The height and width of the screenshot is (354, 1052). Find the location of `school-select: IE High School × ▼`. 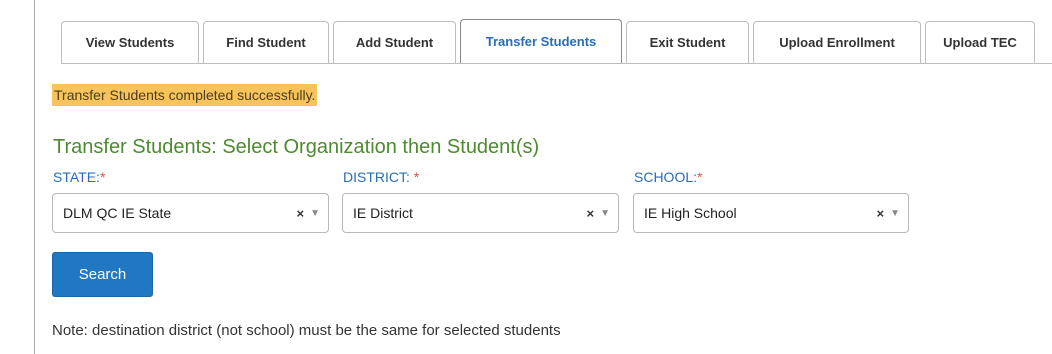

school-select: IE High School × ▼ is located at coordinates (771, 213).